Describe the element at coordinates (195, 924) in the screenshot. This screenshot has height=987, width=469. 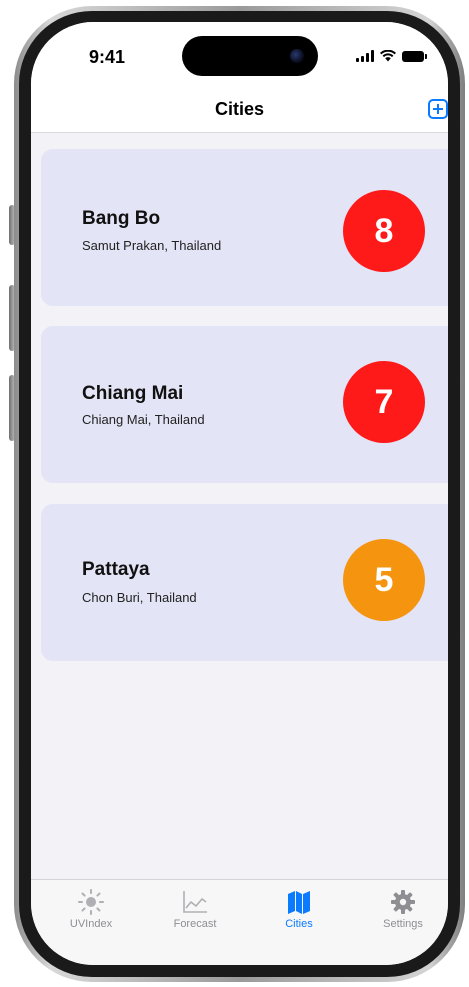
I see `tab-label: Forecast` at that location.